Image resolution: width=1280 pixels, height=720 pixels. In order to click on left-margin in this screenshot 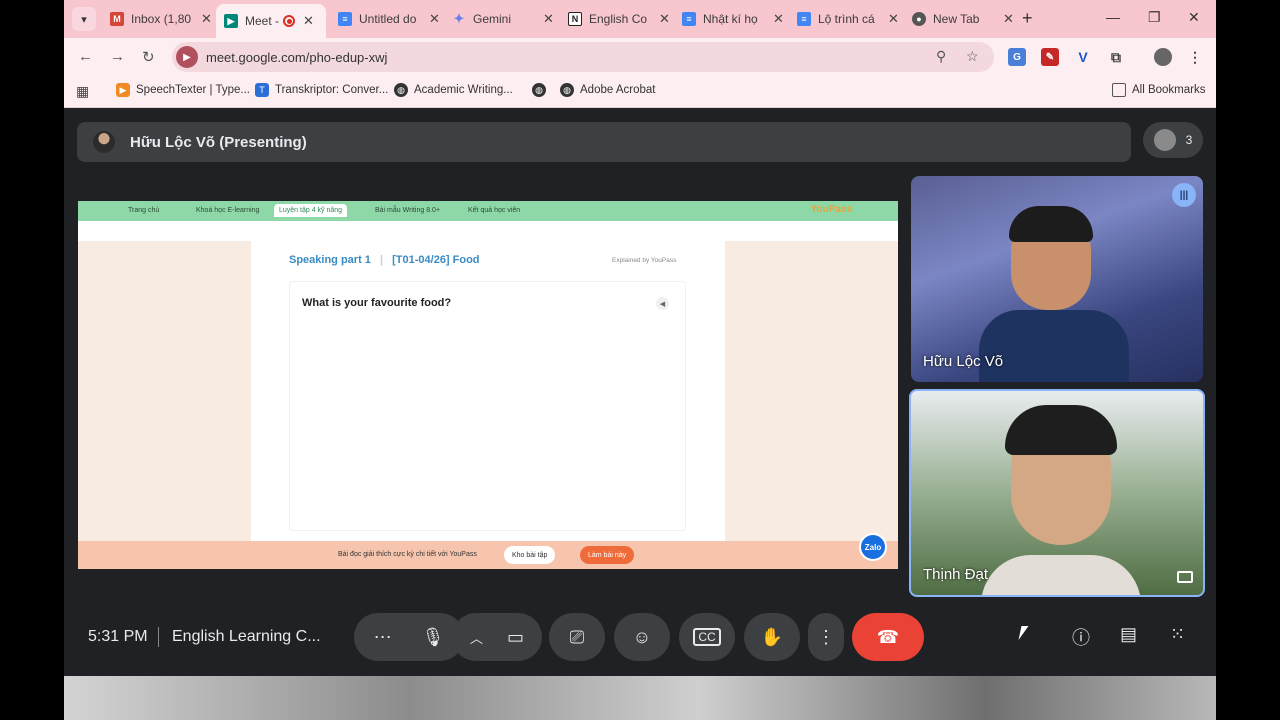, I will do `click(164, 391)`.